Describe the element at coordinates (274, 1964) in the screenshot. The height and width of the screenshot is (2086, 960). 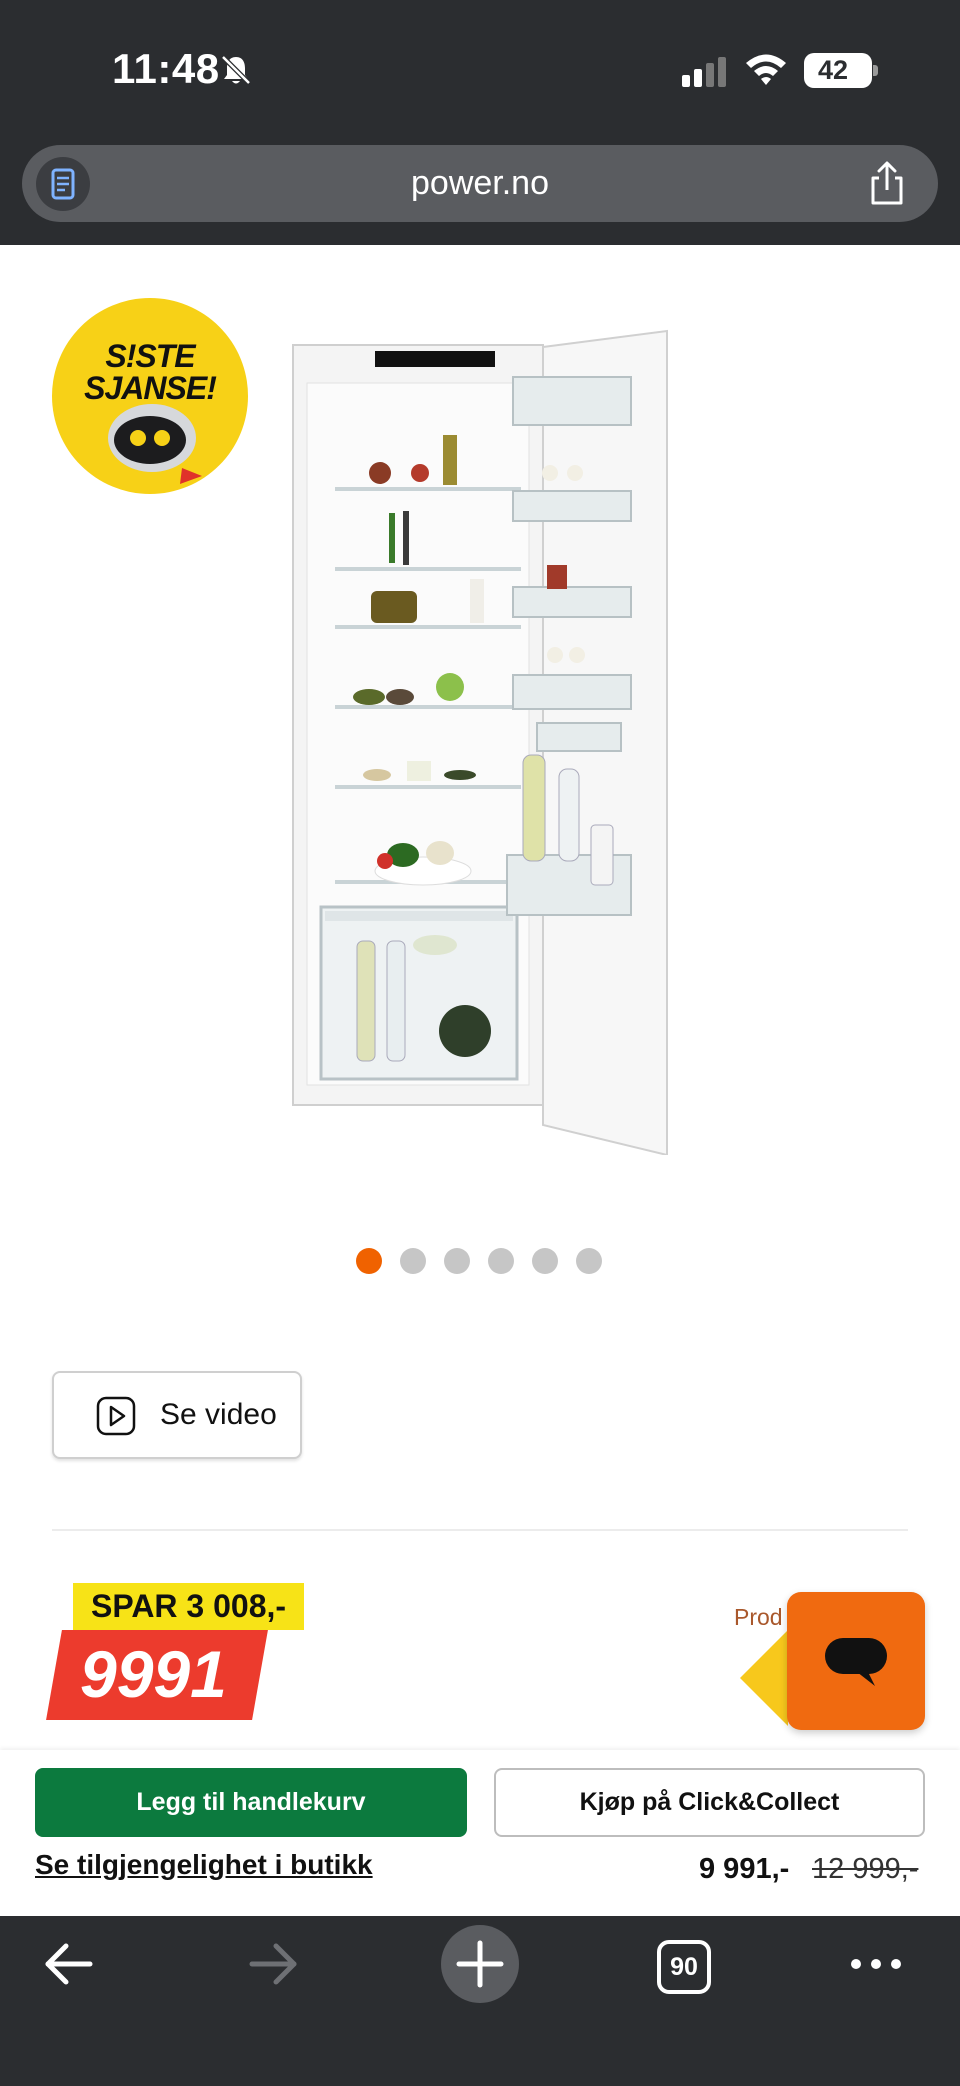
I see `forward-arrow-icon` at that location.